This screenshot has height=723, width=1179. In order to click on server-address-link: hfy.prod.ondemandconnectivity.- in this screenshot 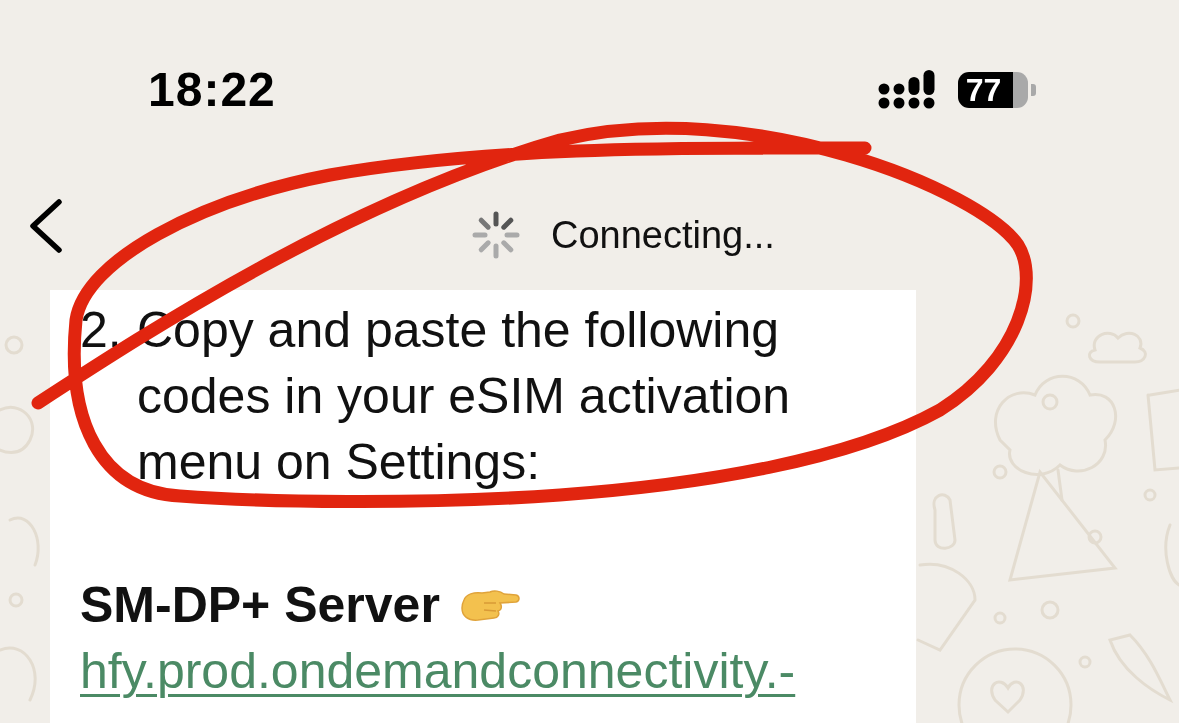, I will do `click(438, 671)`.